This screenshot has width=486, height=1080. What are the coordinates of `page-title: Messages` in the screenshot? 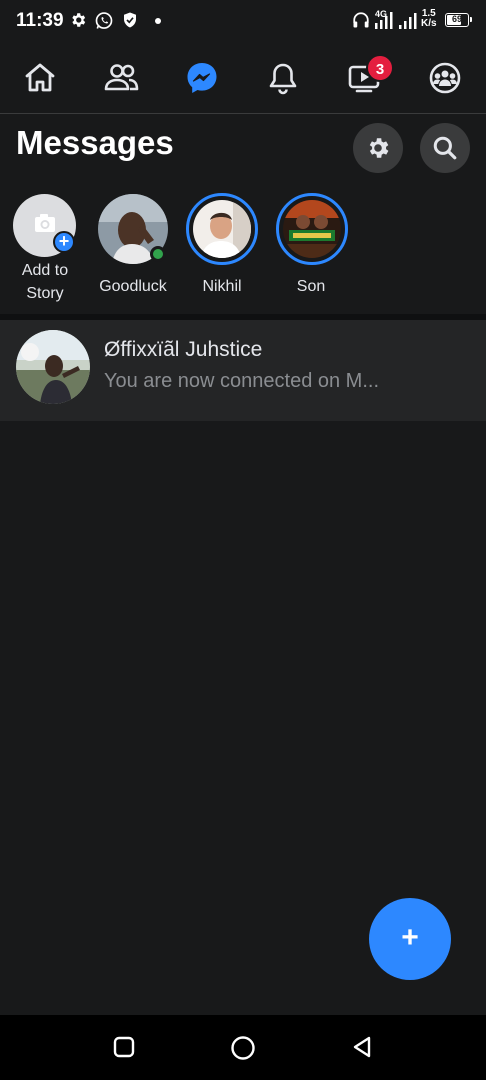 It's located at (95, 142).